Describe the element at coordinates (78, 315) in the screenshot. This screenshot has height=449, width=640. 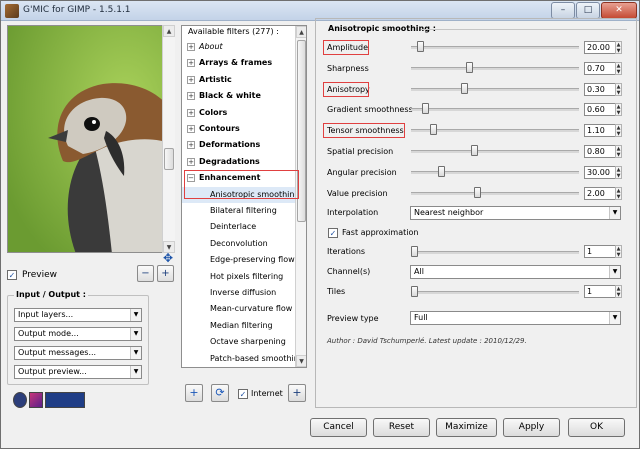
I see `input-layers-select: Input layers... ▼` at that location.